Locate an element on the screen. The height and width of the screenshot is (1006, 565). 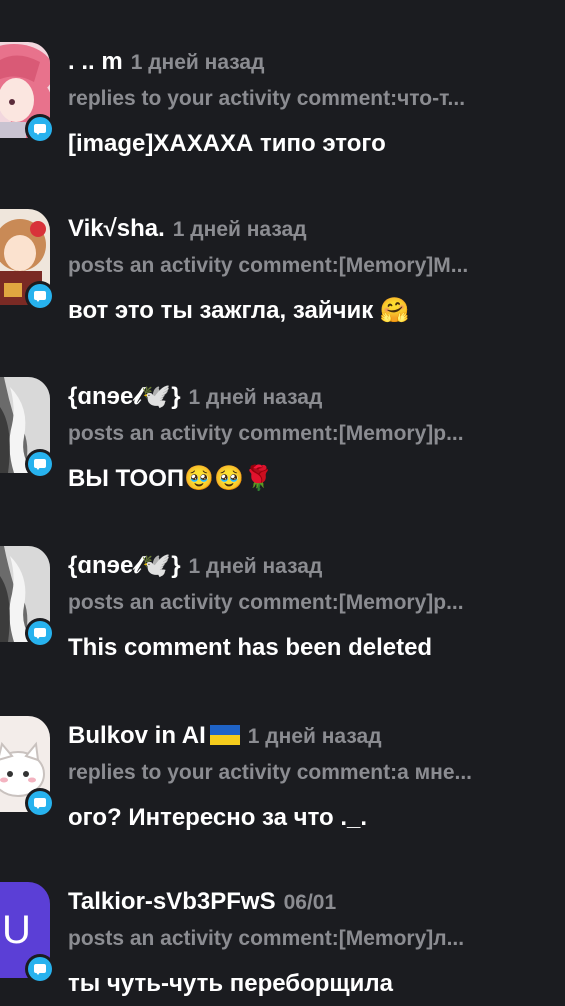
username: . .. m is located at coordinates (95, 61).